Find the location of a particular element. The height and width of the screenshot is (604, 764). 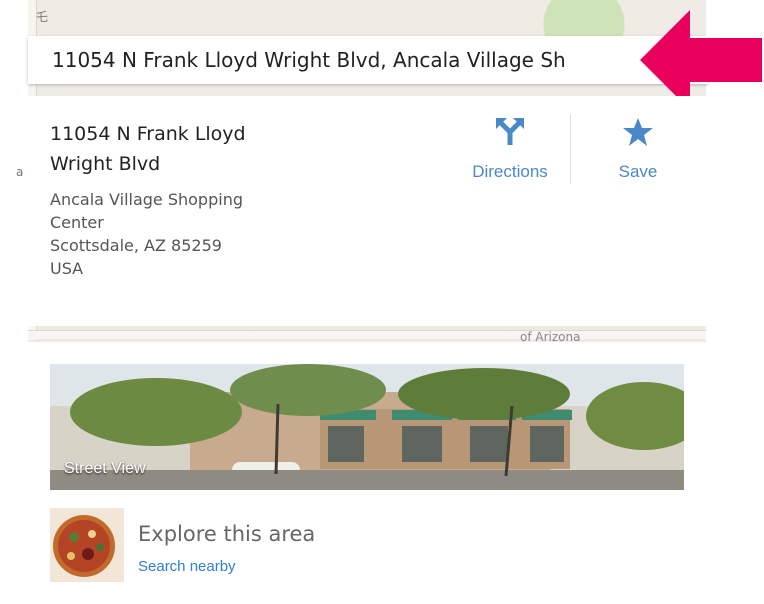

action-divider is located at coordinates (570, 149).